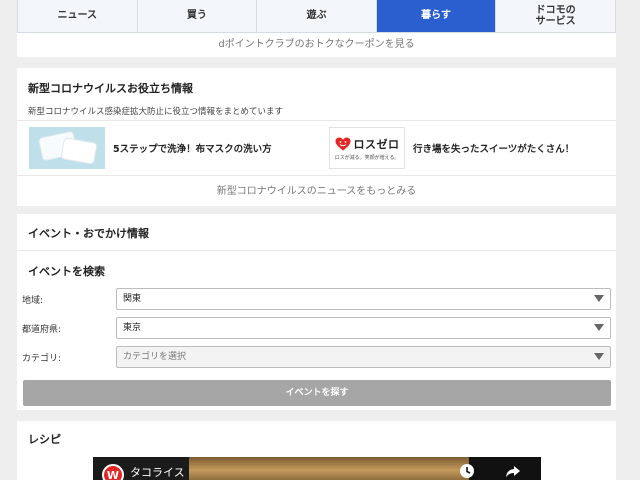 This screenshot has width=640, height=480. I want to click on region-value: 関東, so click(132, 299).